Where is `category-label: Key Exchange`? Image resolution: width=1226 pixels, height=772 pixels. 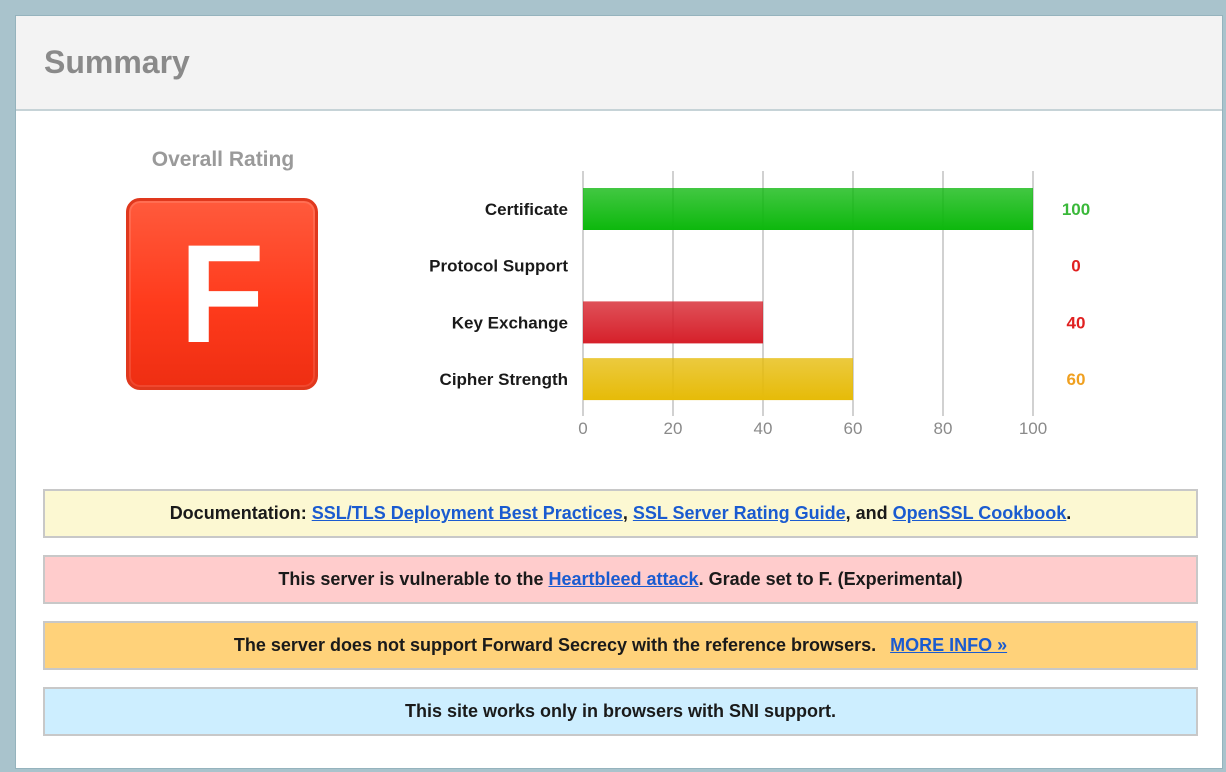
category-label: Key Exchange is located at coordinates (510, 322).